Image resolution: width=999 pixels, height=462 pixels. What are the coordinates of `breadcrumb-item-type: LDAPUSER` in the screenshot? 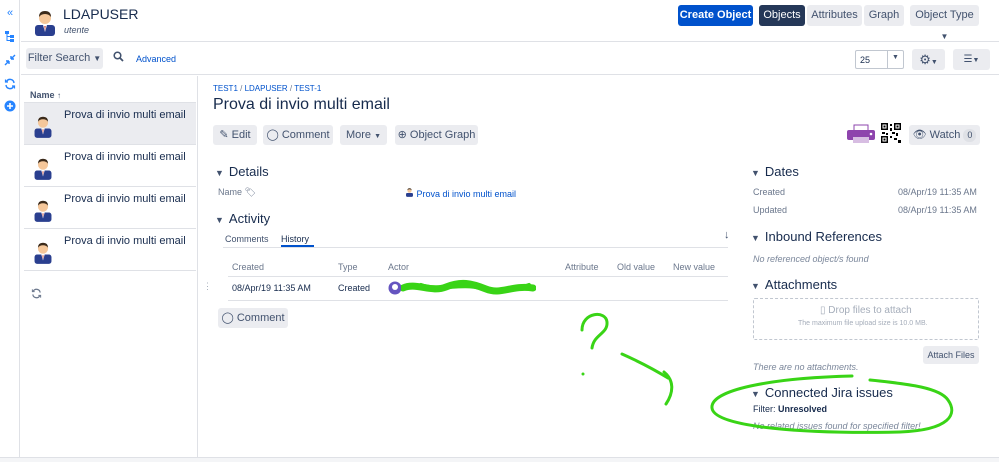 It's located at (266, 88).